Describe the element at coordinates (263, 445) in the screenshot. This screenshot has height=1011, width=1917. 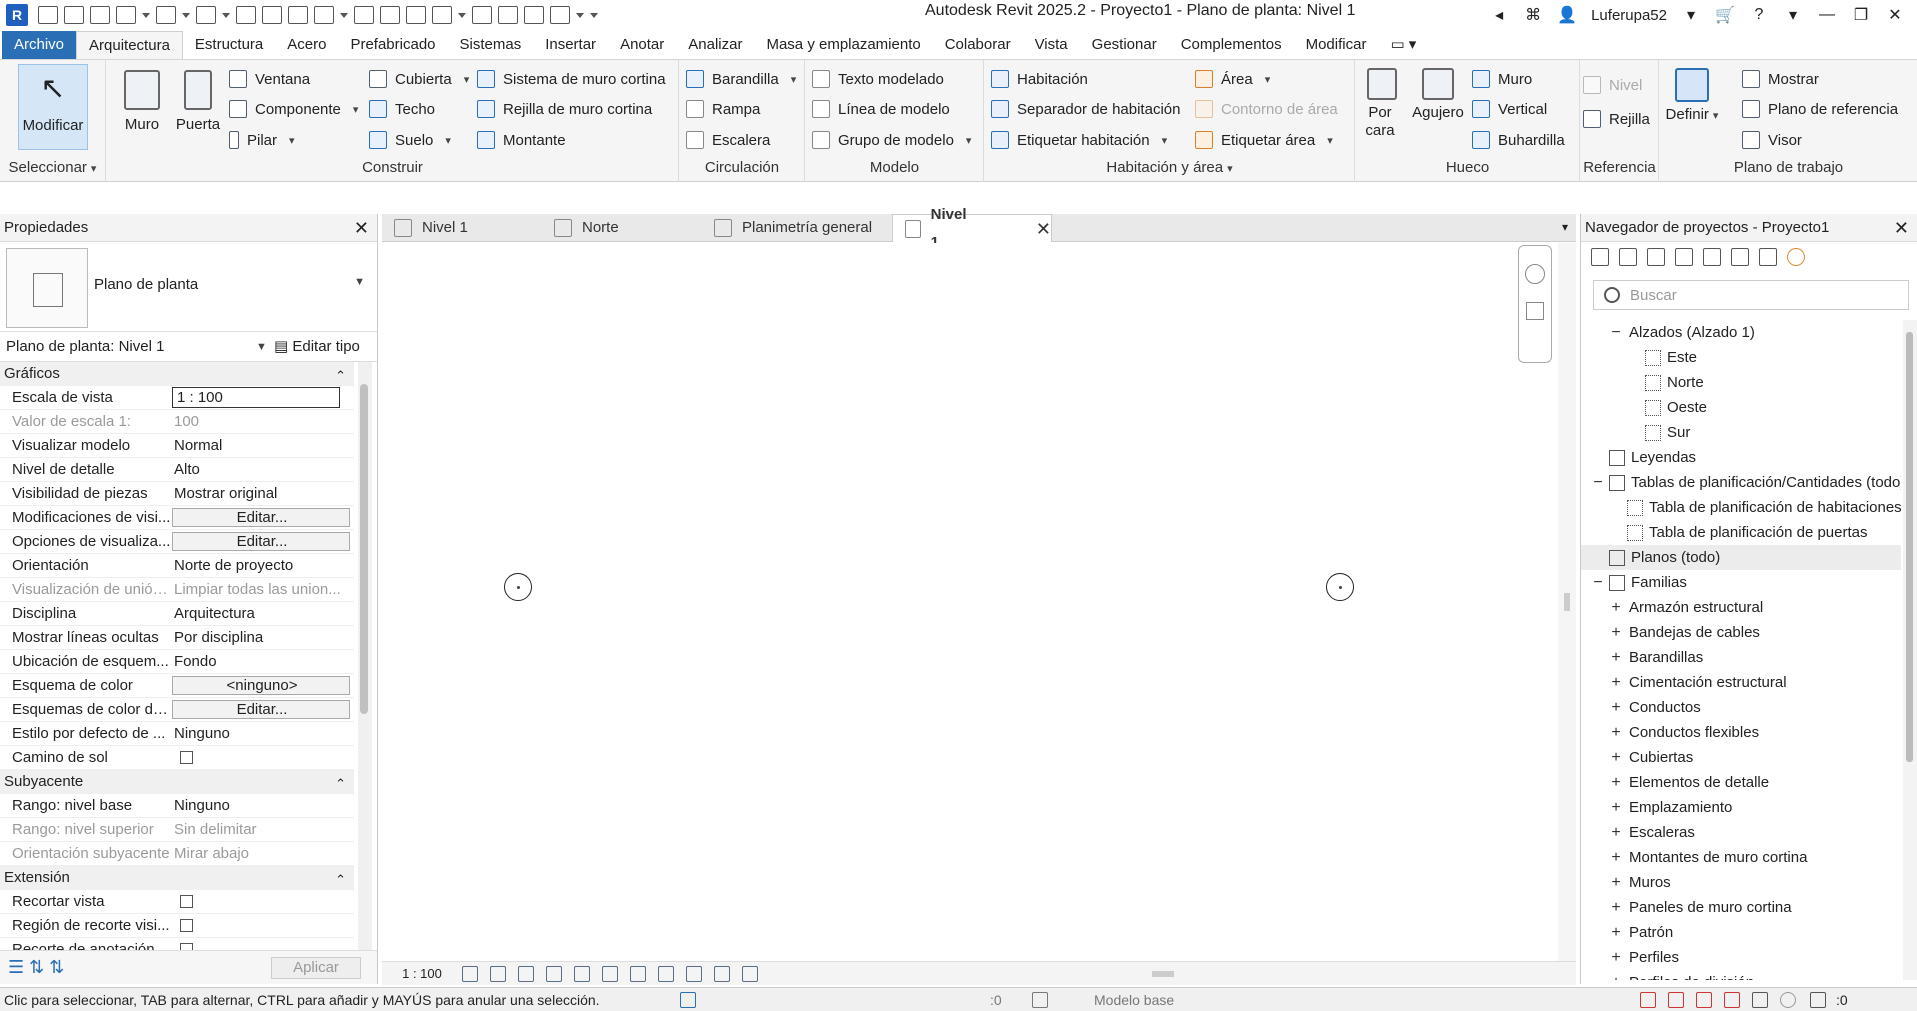
I see `property-value: Normal` at that location.